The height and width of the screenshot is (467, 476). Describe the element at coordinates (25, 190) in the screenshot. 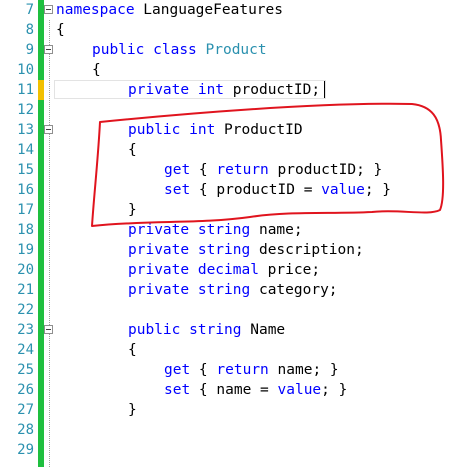

I see `line-number: 16` at that location.